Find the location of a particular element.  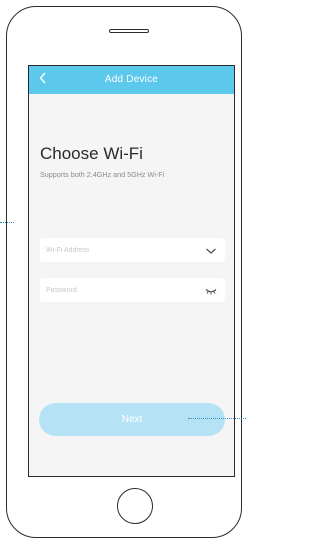

wifi-address-input is located at coordinates (121, 250).